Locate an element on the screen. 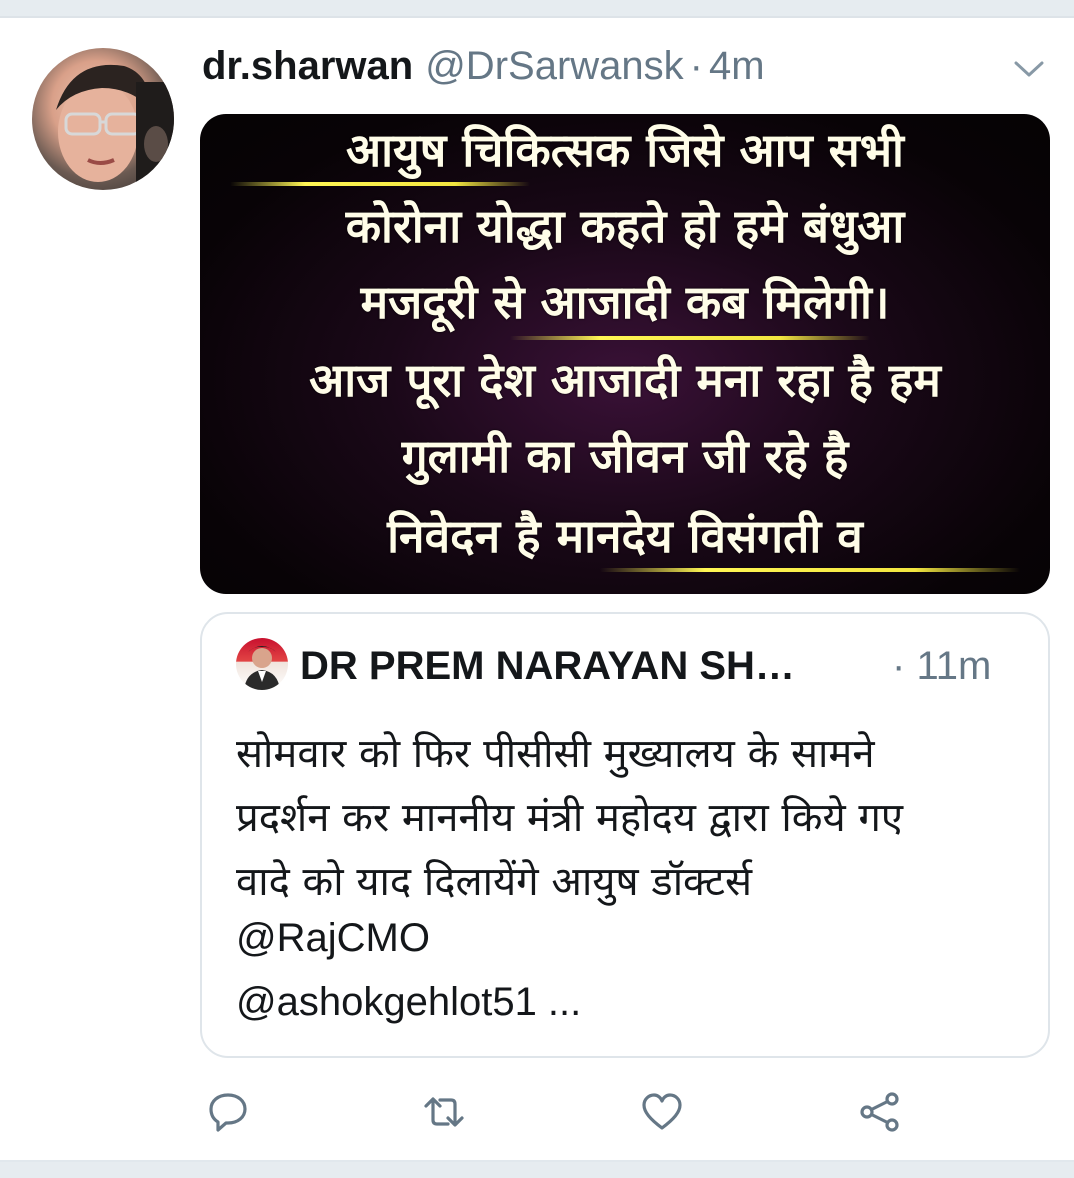 The height and width of the screenshot is (1178, 1074). media-text-line: मजदूरी से आजादी कब मिलेगी। is located at coordinates (625, 302).